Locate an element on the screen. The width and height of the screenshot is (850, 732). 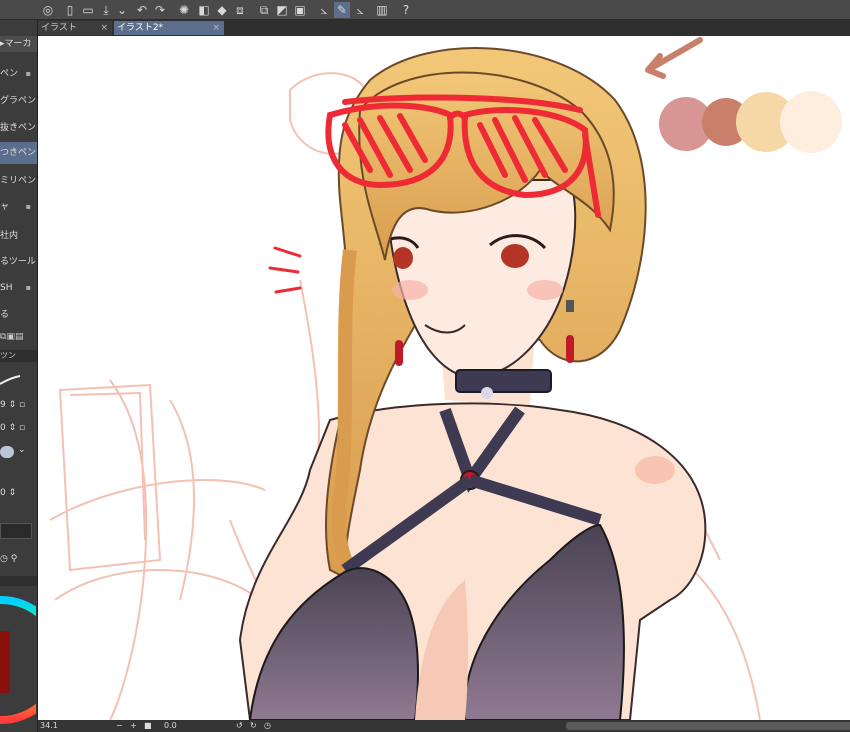
top-toolbar: ◎ ▯ ▭ ⤓ ⌄ ↶ ↷ ✺ ◧ ◆ ⧈ ⧉ ◩ ▣ ⦣ ✎ ⦣ ▥ ? is located at coordinates (425, 10).